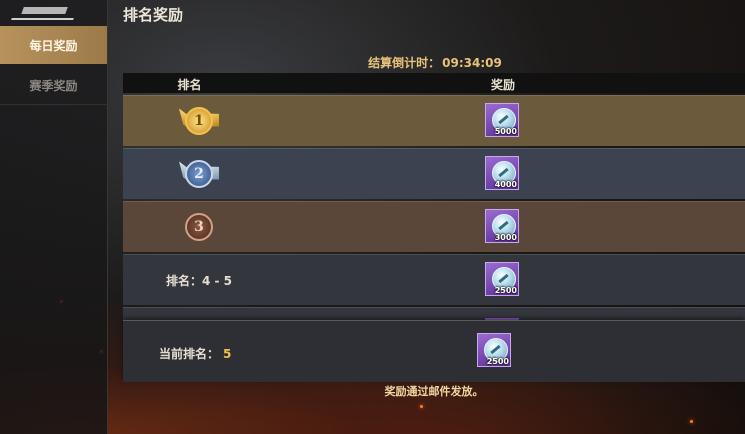 This screenshot has width=745, height=434. I want to click on reward-item-icon: 5000, so click(502, 120).